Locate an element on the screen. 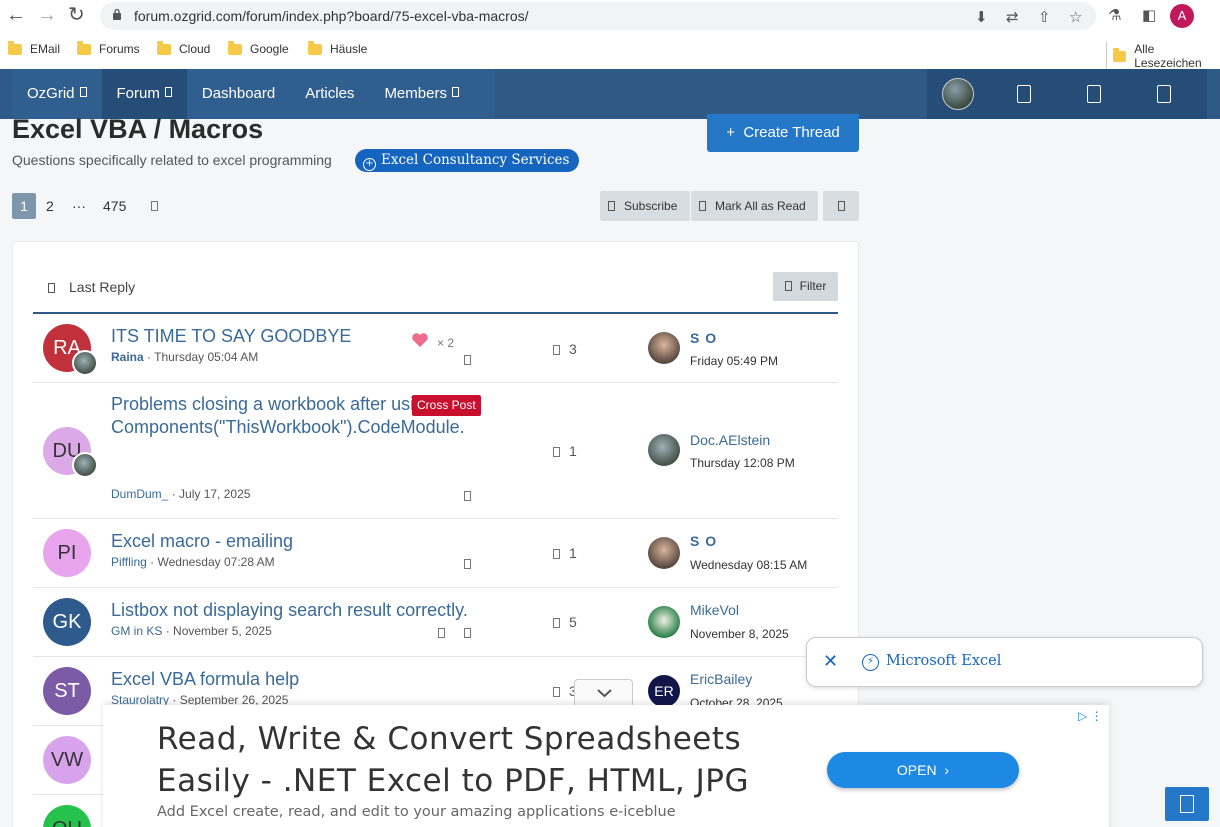 The image size is (1220, 827). mark-all-read-button: Mark All as Read is located at coordinates (754, 206).